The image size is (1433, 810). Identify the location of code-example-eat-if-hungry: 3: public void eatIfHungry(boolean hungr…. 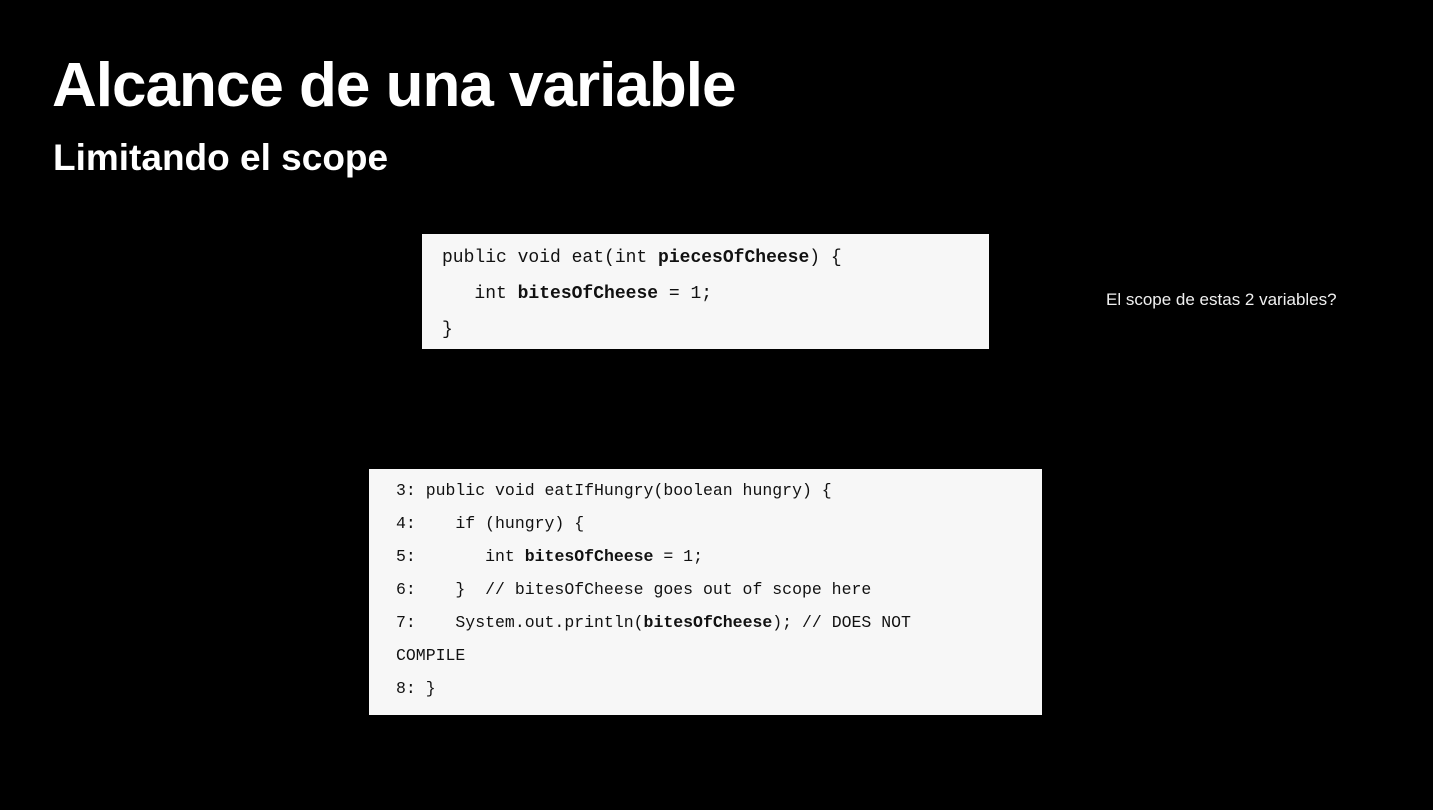
(705, 592).